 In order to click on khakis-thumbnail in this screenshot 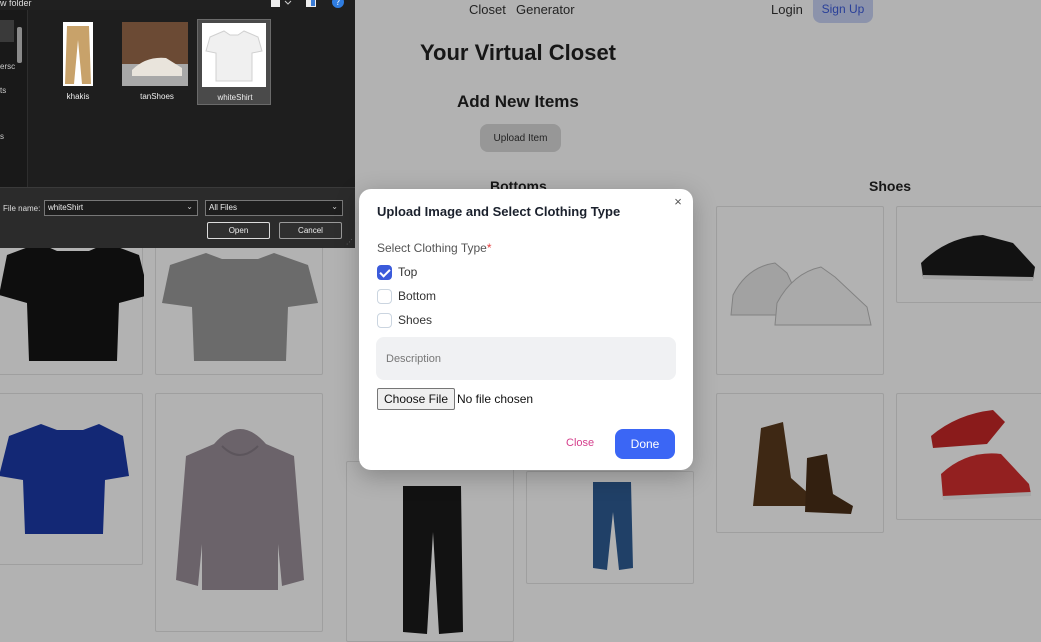, I will do `click(78, 54)`.